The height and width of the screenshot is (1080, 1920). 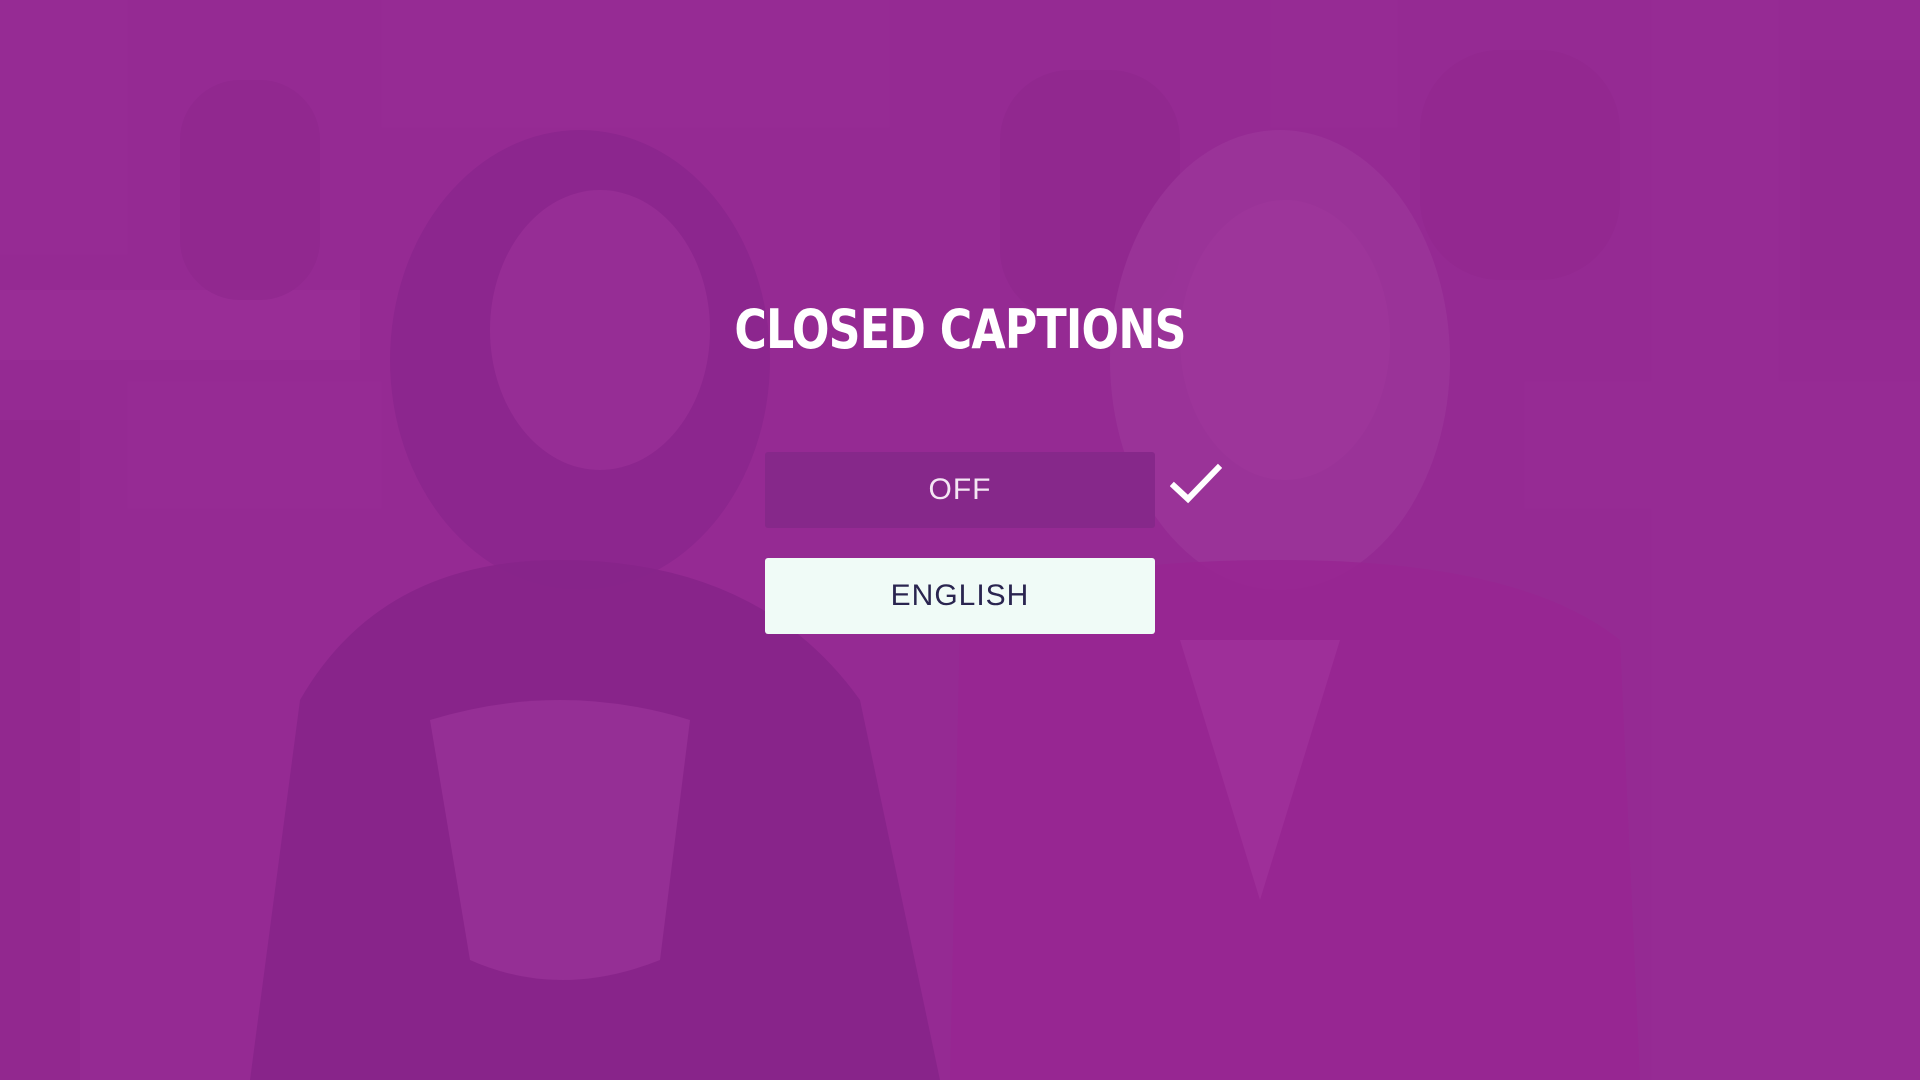 What do you see at coordinates (960, 596) in the screenshot?
I see `caption-option-english: ENGLISH` at bounding box center [960, 596].